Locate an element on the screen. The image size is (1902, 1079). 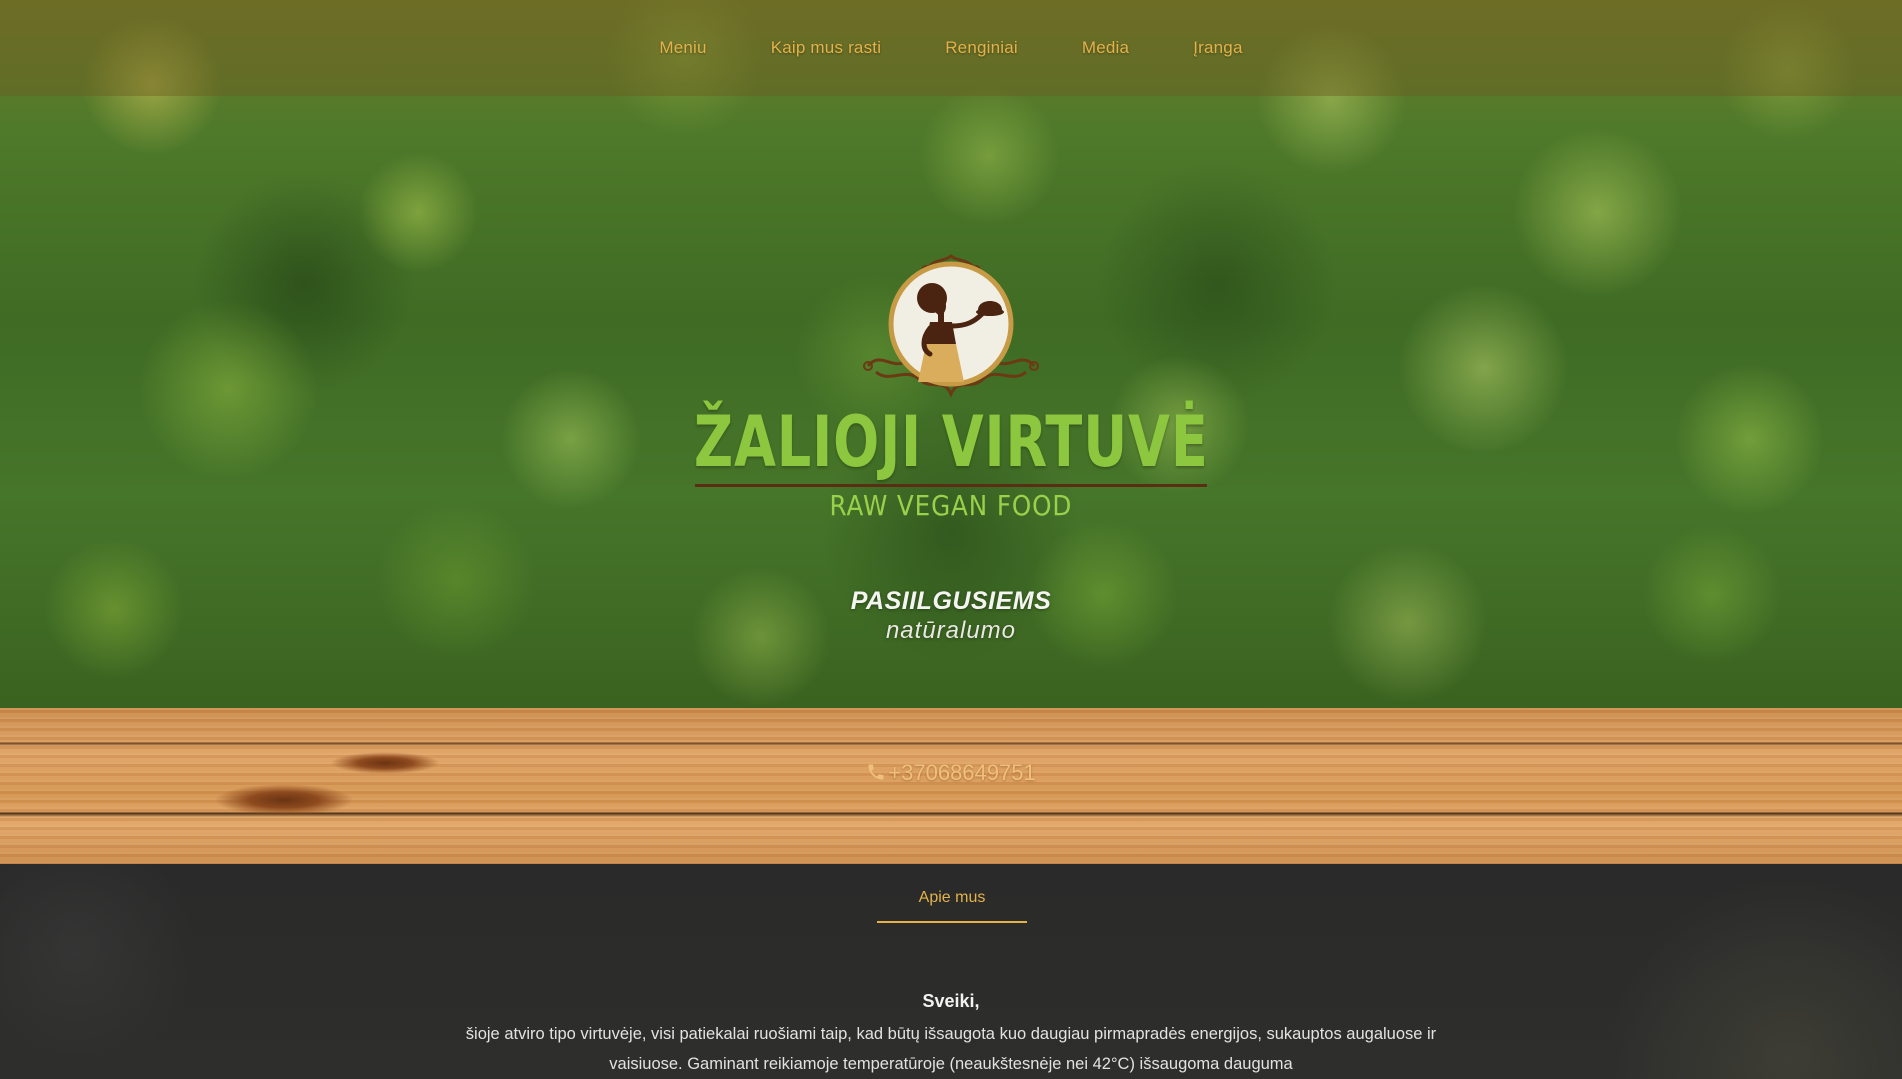
nav-item-meniu: Meniu is located at coordinates (682, 48).